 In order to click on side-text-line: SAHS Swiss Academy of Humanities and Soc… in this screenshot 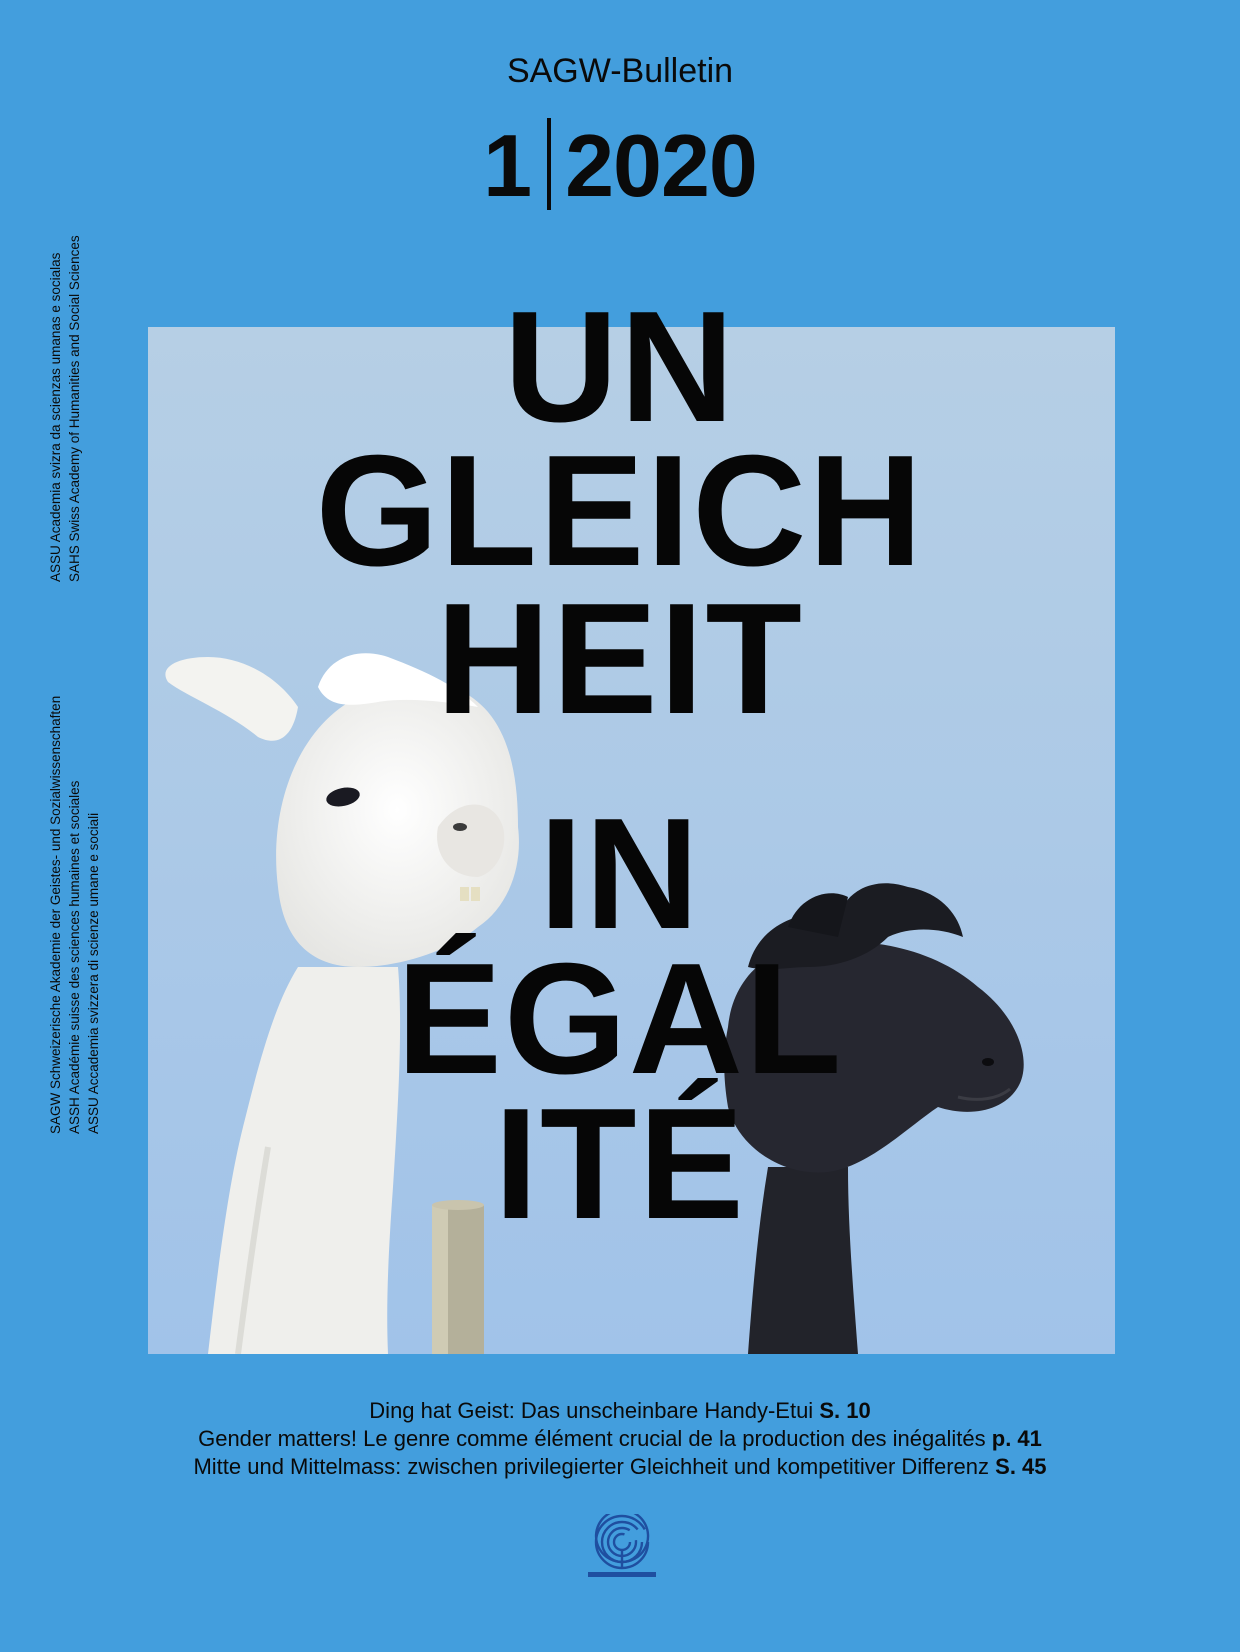, I will do `click(74, 408)`.